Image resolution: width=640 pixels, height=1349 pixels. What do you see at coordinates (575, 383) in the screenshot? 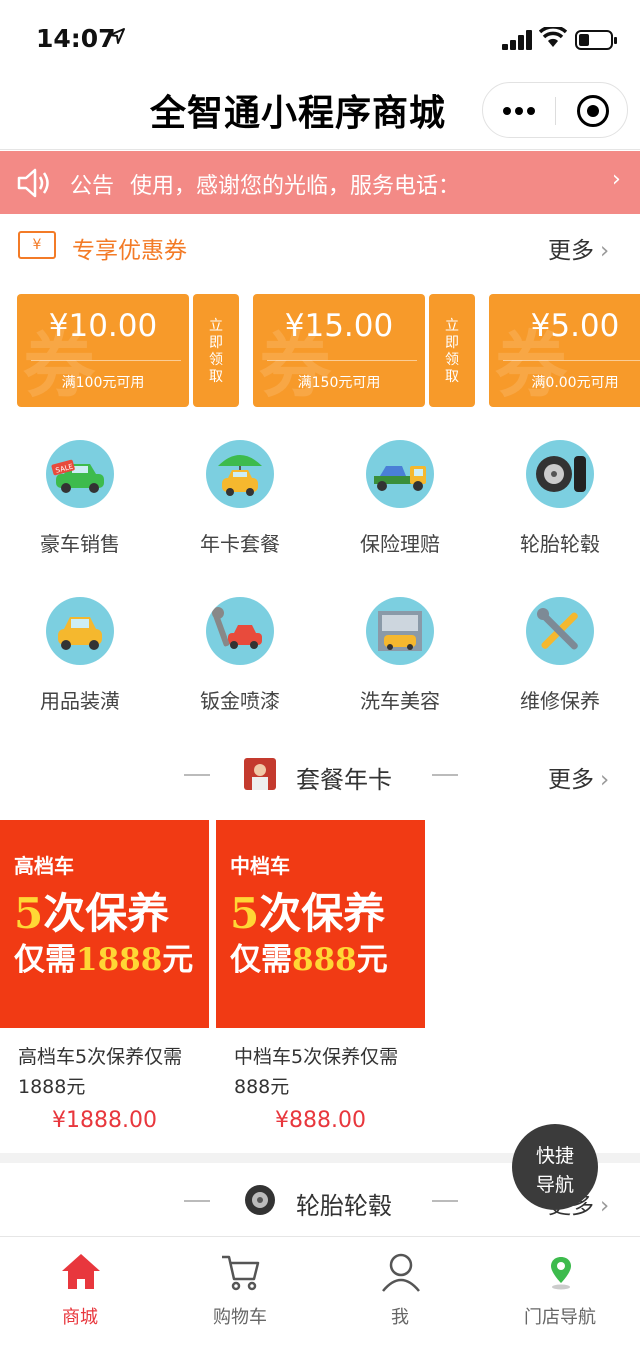
I see `coupon-condition: 满0.00元可用` at bounding box center [575, 383].